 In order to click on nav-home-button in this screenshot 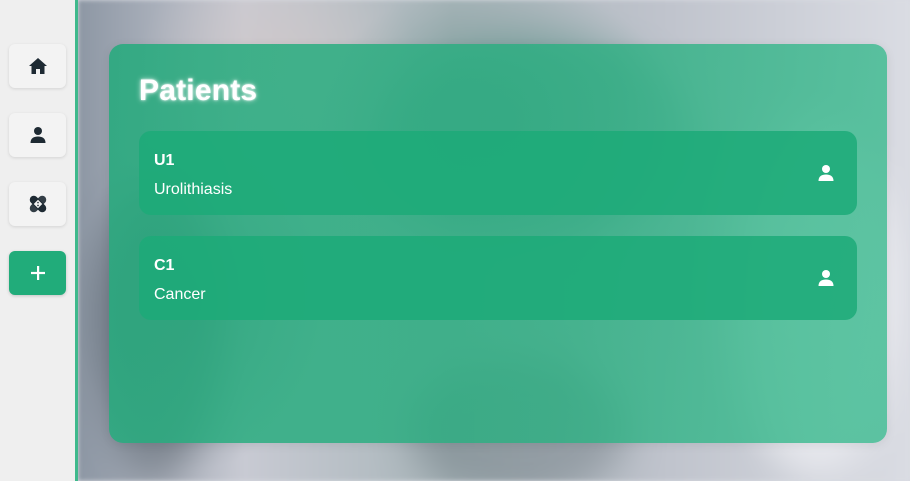, I will do `click(37, 66)`.